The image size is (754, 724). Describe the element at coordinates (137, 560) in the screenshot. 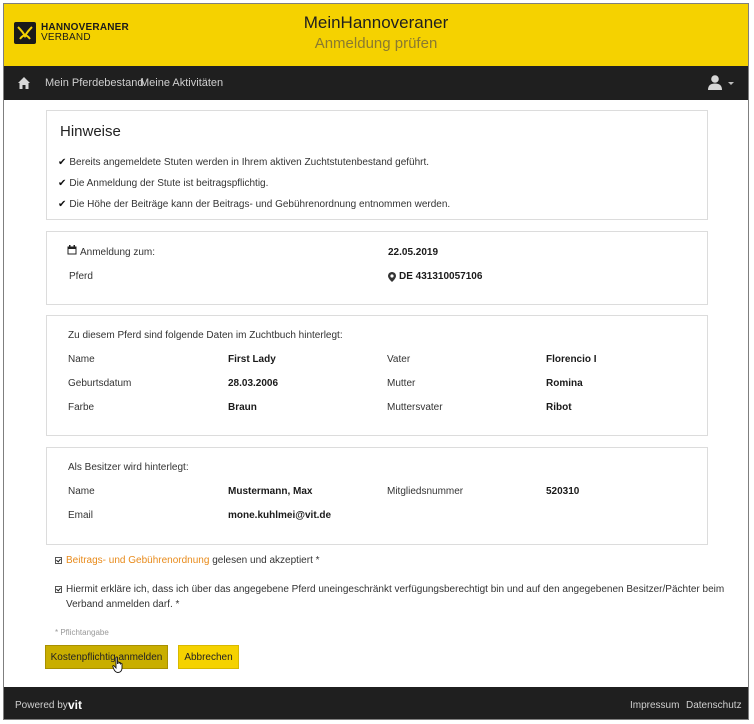

I see `fee-schedule-link: Beitrags- und Gebührenordnung` at that location.